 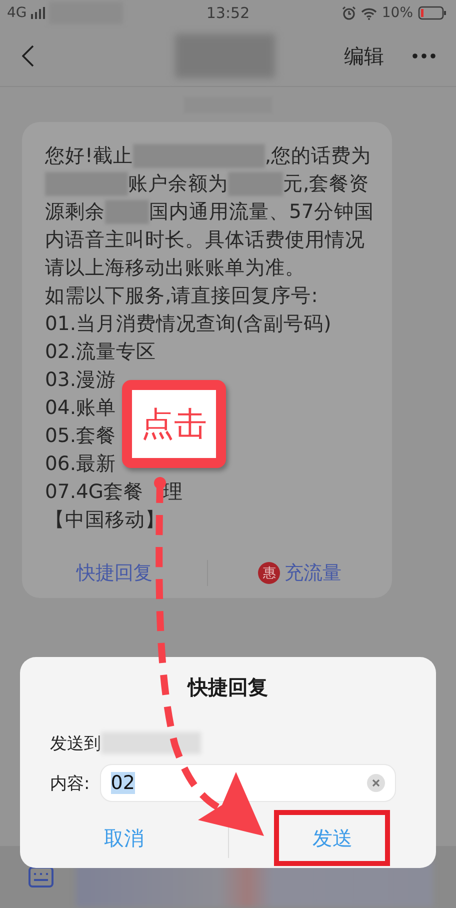 What do you see at coordinates (75, 212) in the screenshot?
I see `message-text: 源剩余` at bounding box center [75, 212].